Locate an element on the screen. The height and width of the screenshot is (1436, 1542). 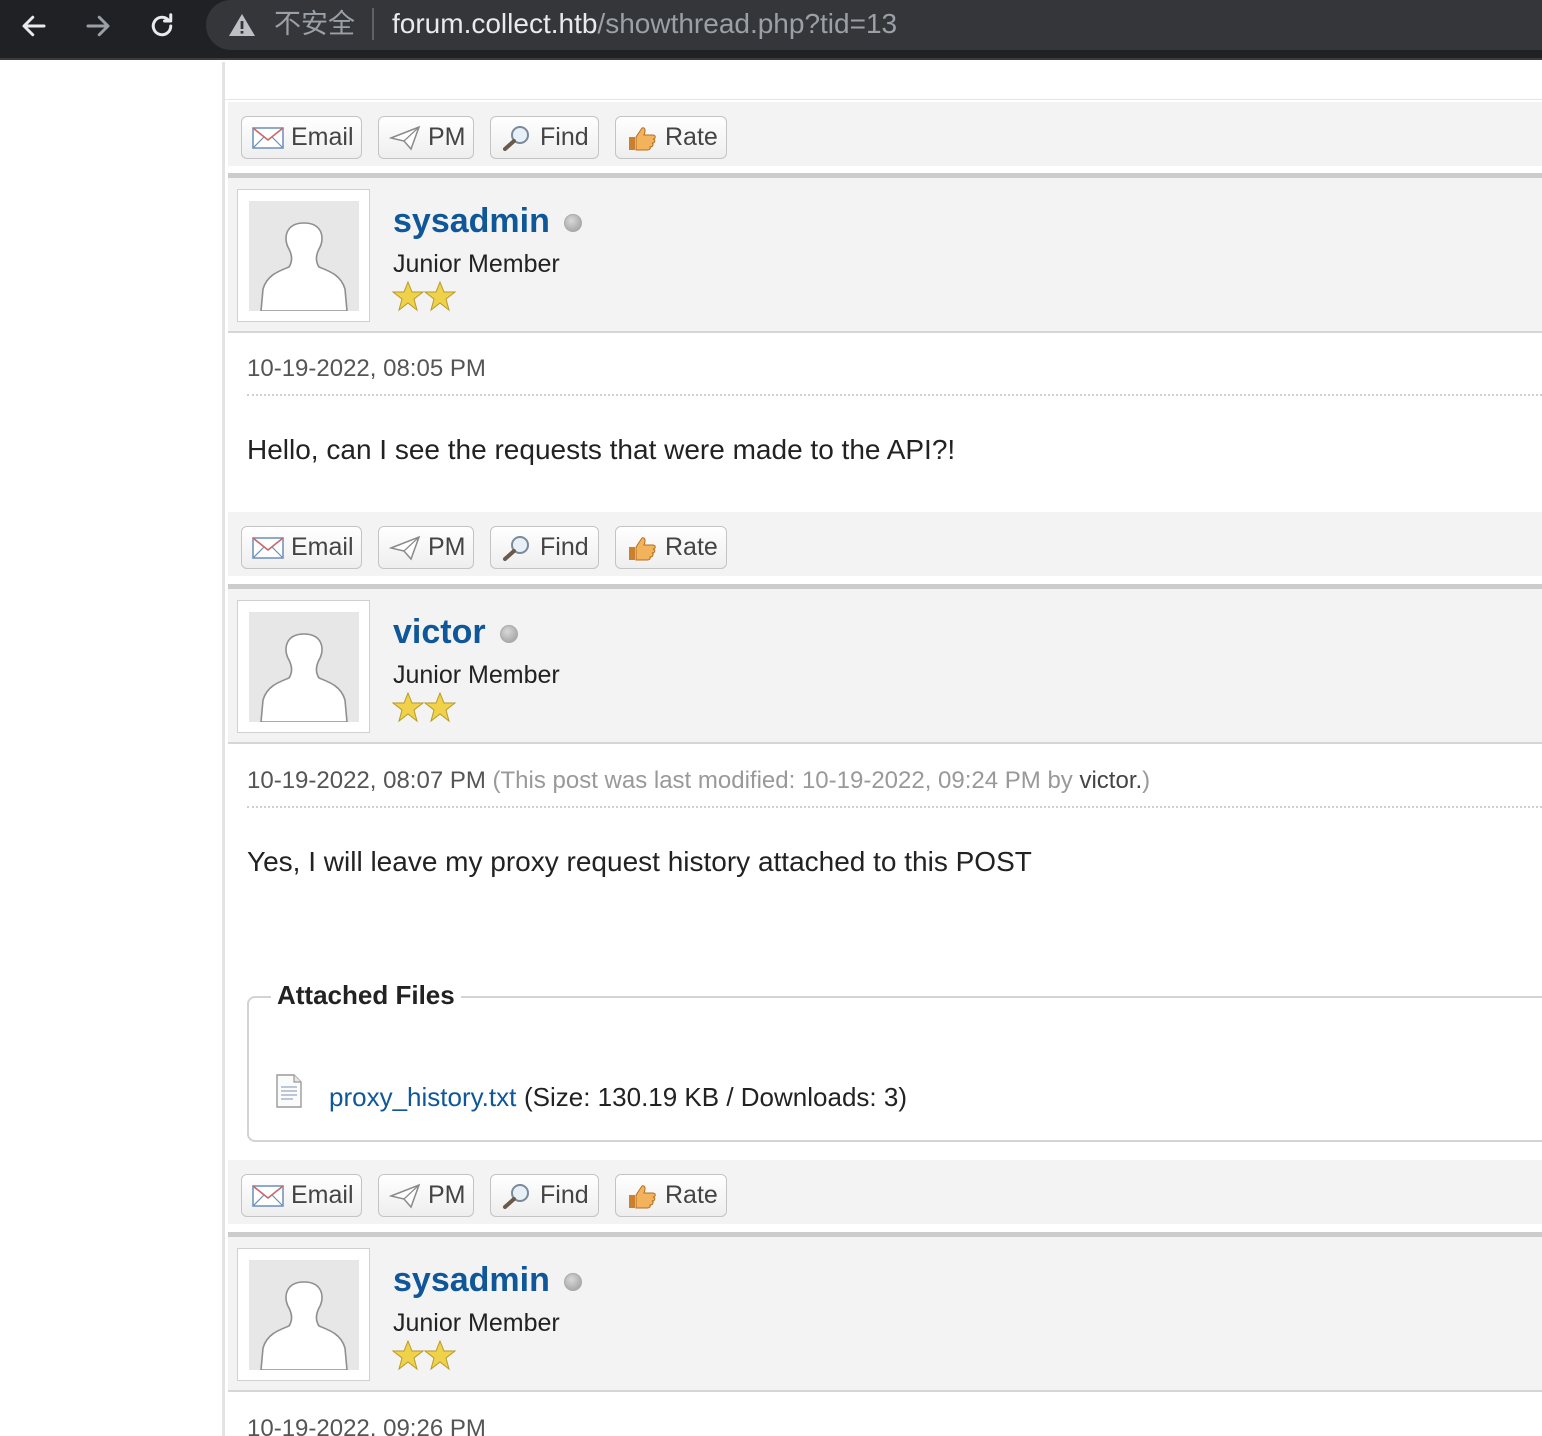
security-label: 不安全 is located at coordinates (314, 25).